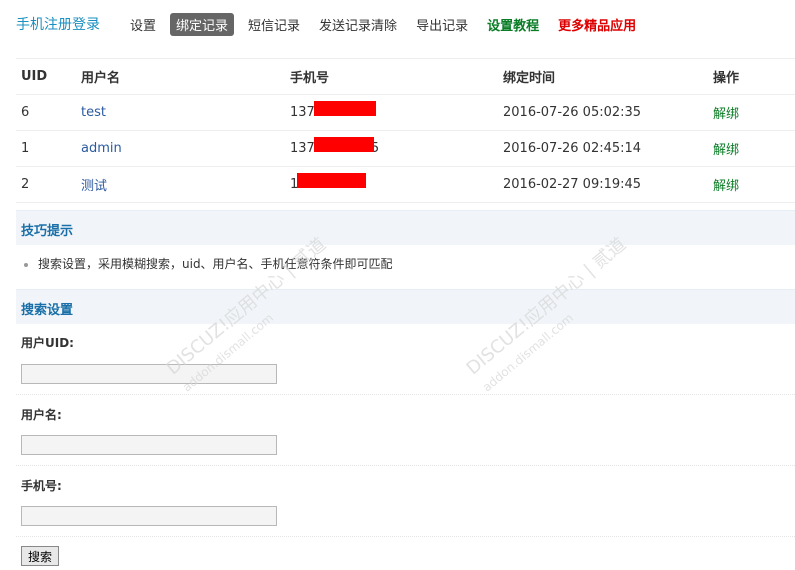 This screenshot has width=795, height=570. Describe the element at coordinates (603, 148) in the screenshot. I see `cell-bind-time: 2016-07-26 02:45:14` at that location.